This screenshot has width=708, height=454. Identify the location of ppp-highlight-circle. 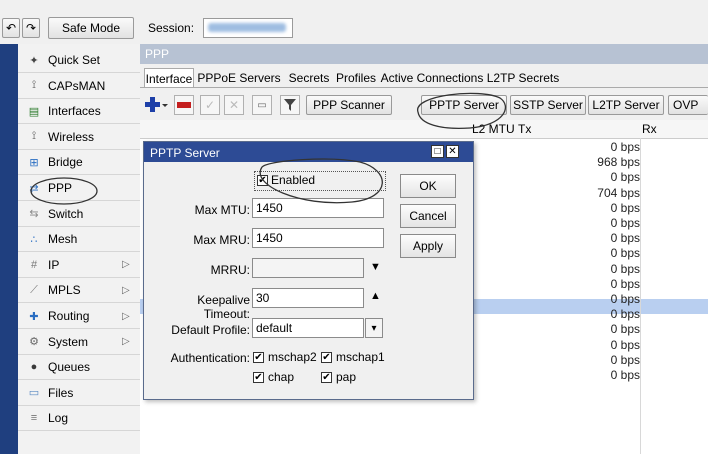
(64, 191).